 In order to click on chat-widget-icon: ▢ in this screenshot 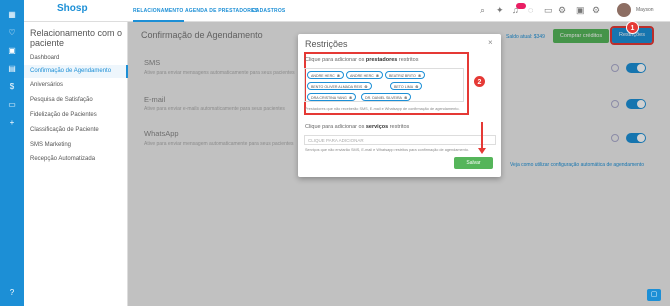, I will do `click(654, 295)`.